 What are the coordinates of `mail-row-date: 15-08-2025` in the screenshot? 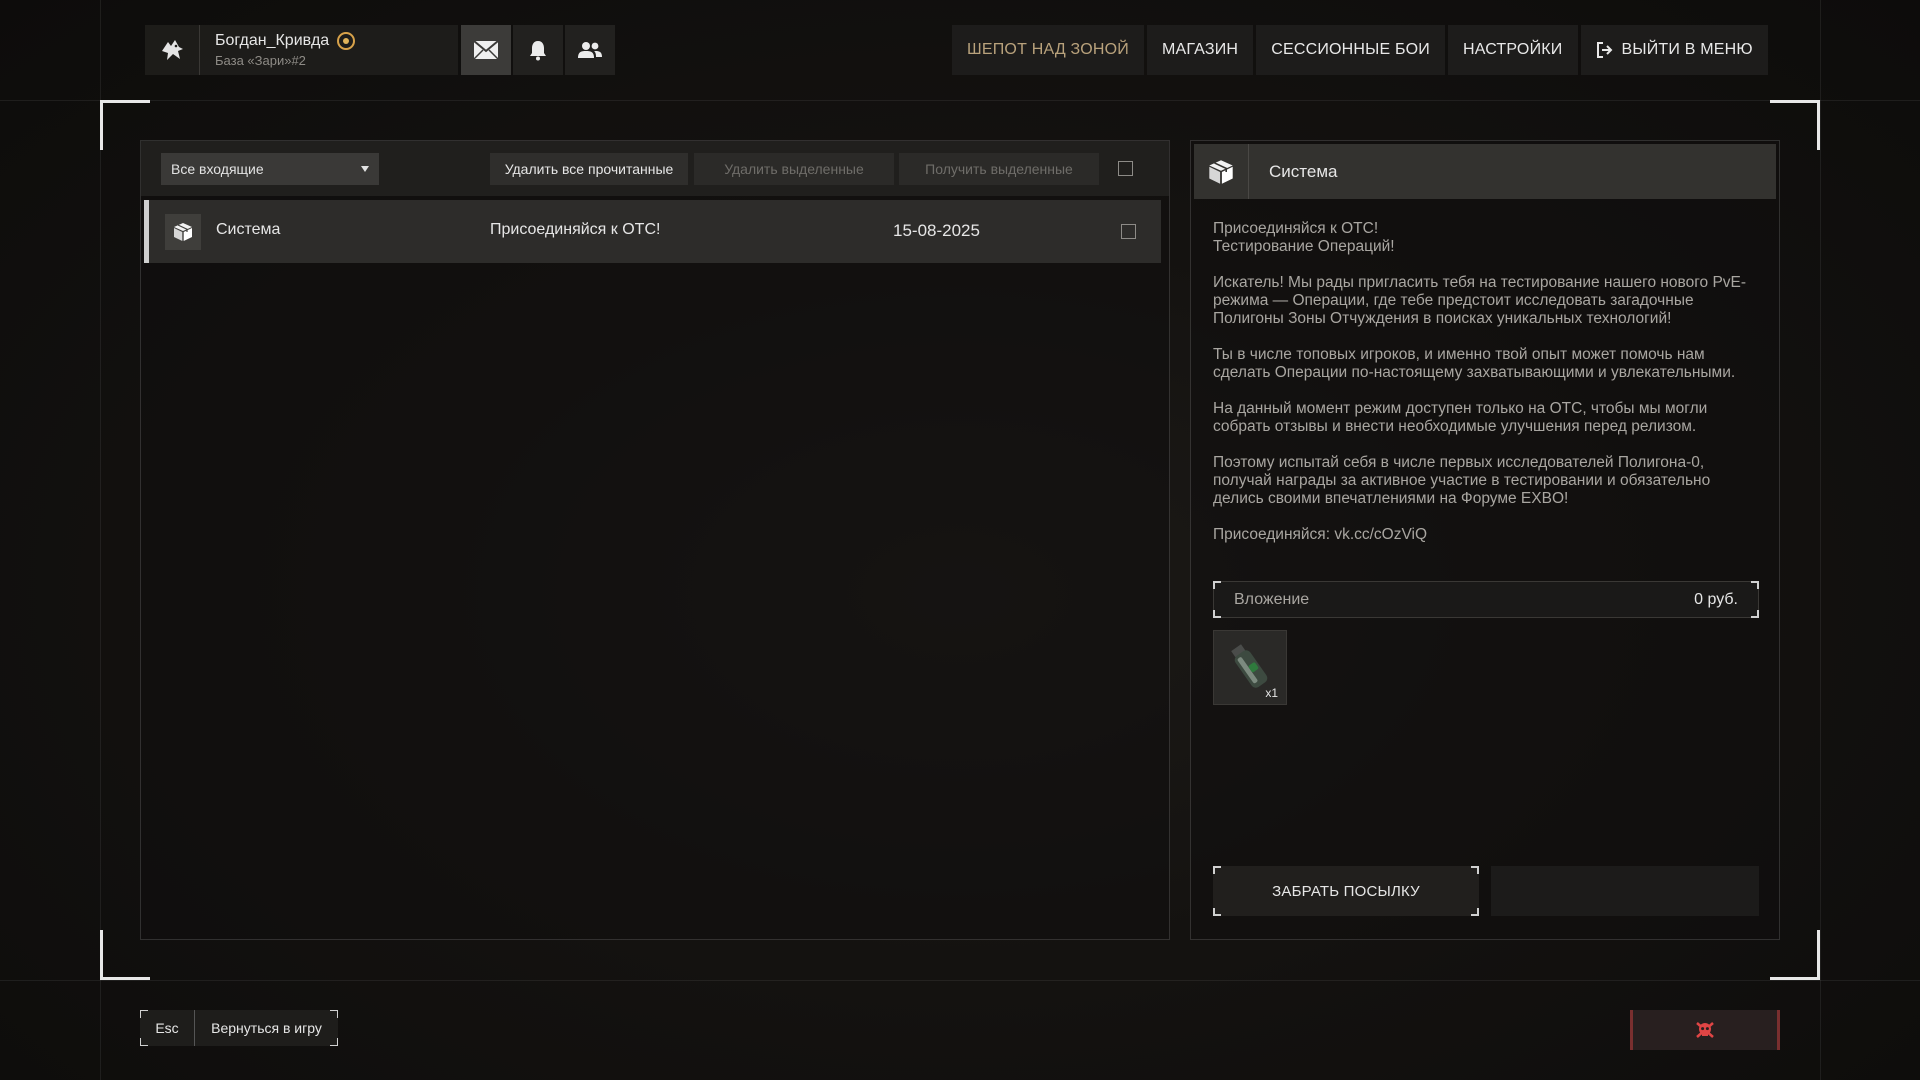 It's located at (936, 230).